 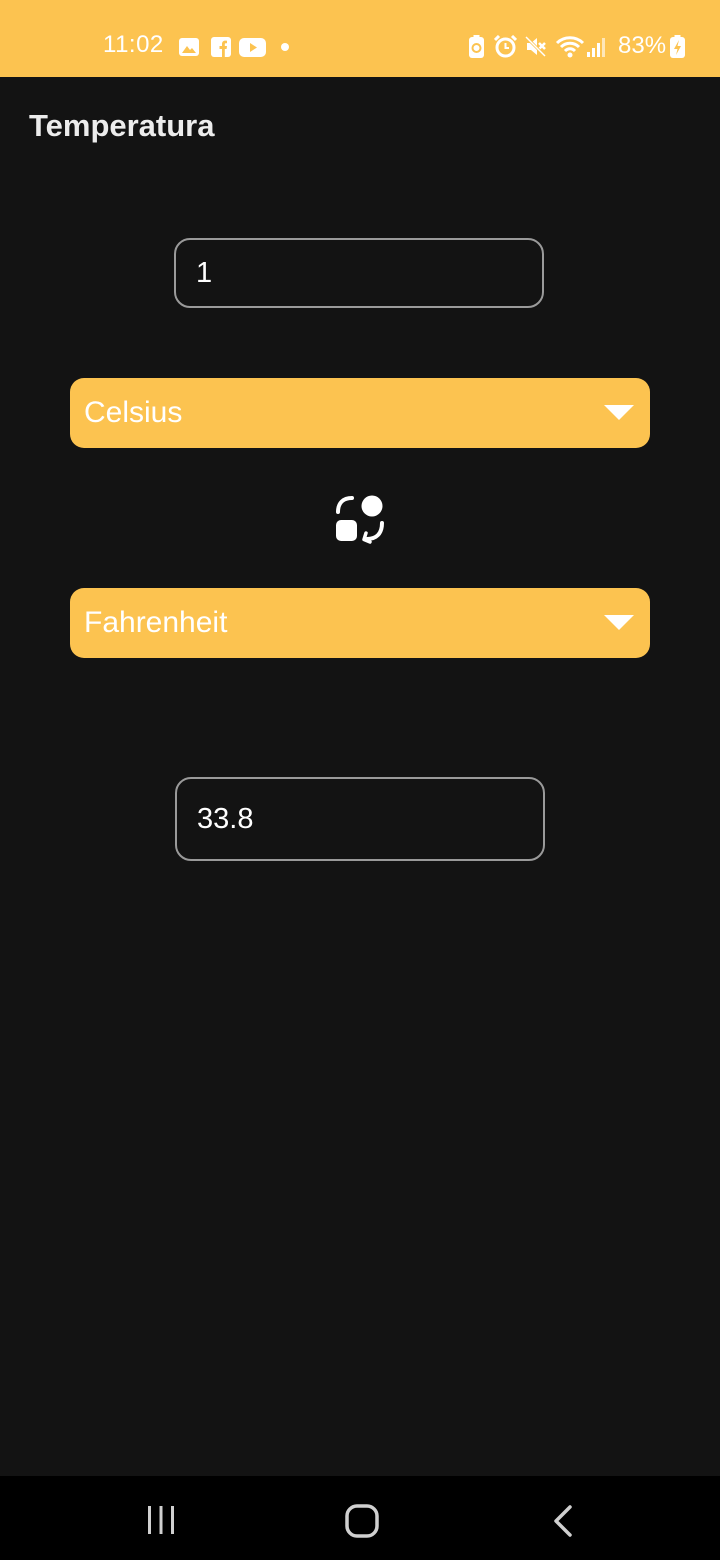 I want to click on notification-dot-icon, so click(x=285, y=47).